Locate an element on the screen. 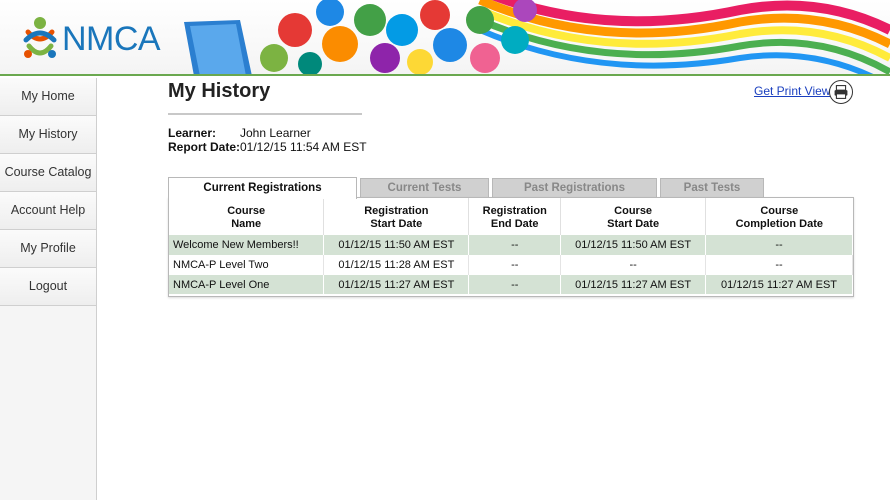 Image resolution: width=890 pixels, height=500 pixels. tab-past-registrations: Past Registrations is located at coordinates (574, 187).